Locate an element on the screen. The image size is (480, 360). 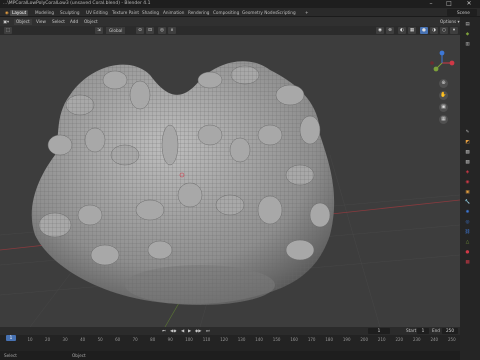
tab-layout: Layout is located at coordinates (19, 13).